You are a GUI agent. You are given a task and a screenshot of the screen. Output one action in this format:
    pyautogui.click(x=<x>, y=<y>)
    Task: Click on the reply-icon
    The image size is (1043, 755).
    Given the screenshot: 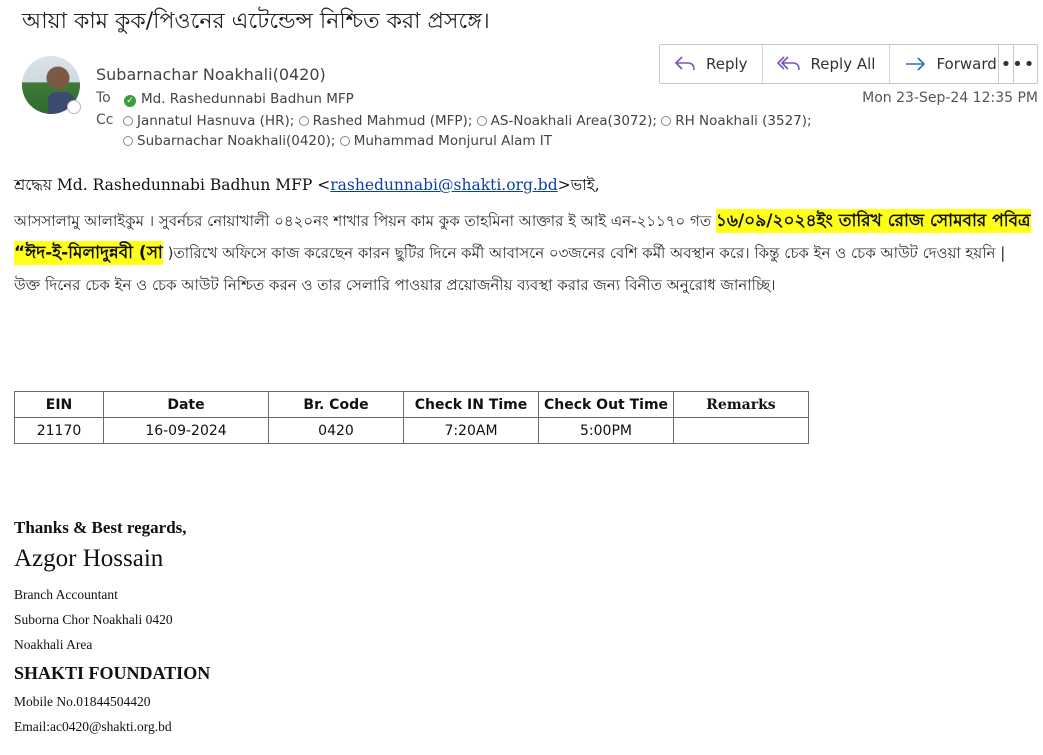 What is the action you would take?
    pyautogui.click(x=684, y=63)
    